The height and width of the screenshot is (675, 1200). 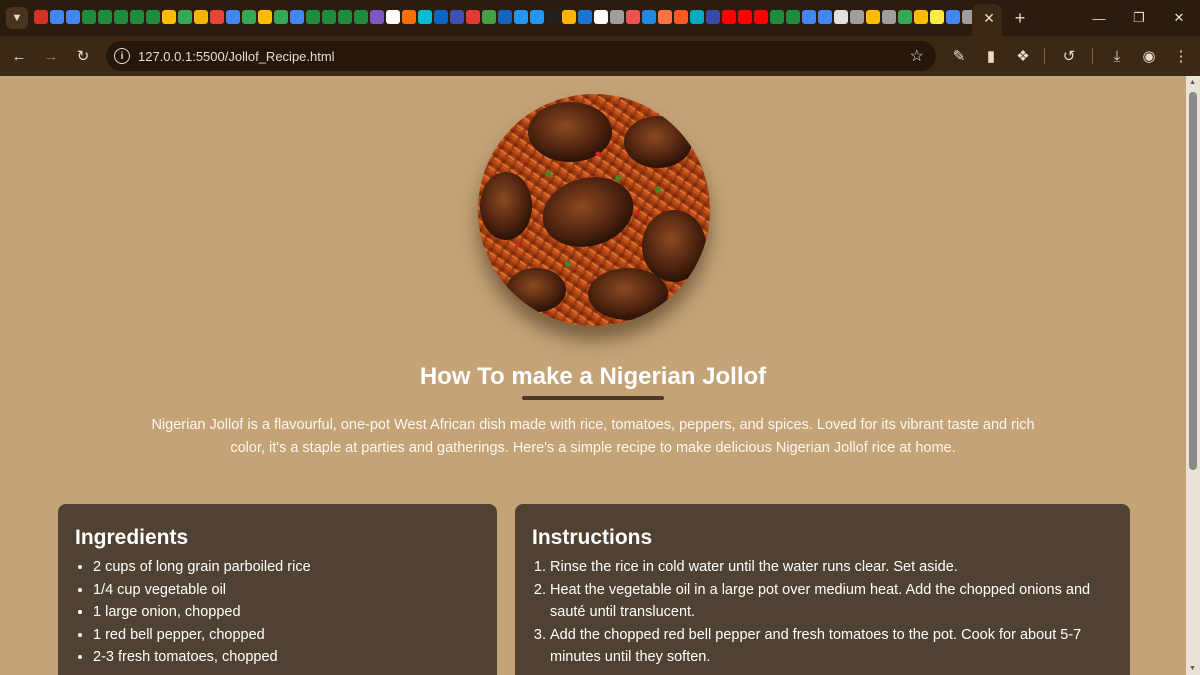 I want to click on site-info-icon: i, so click(x=122, y=56).